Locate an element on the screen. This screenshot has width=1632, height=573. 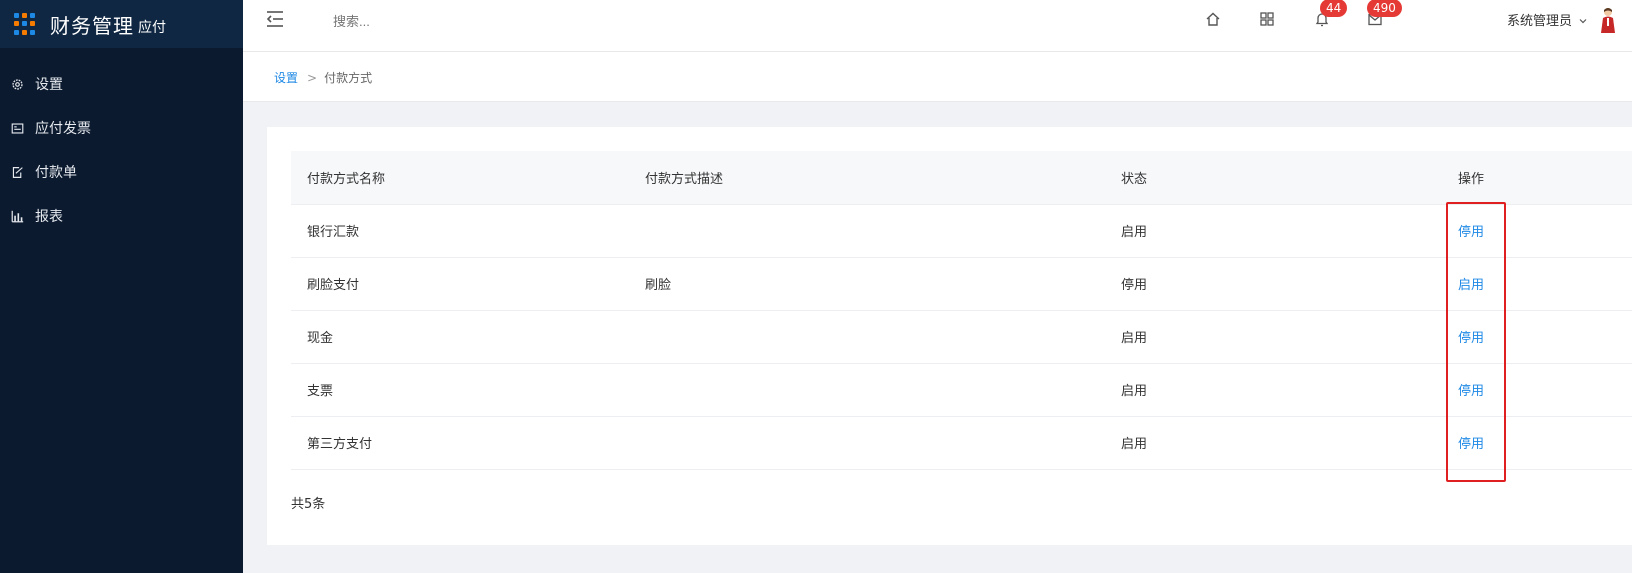
sidebar-item-settings: 设置 is located at coordinates (121, 84).